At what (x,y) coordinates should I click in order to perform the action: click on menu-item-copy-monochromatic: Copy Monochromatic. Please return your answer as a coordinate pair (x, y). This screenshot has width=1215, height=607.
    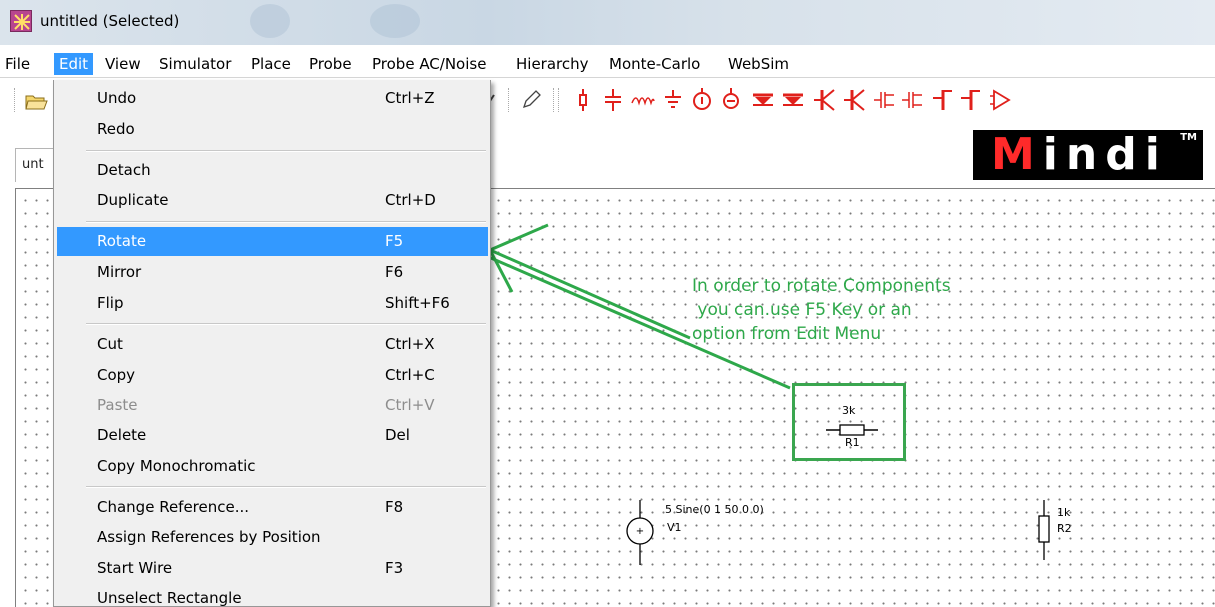
    Looking at the image, I should click on (272, 466).